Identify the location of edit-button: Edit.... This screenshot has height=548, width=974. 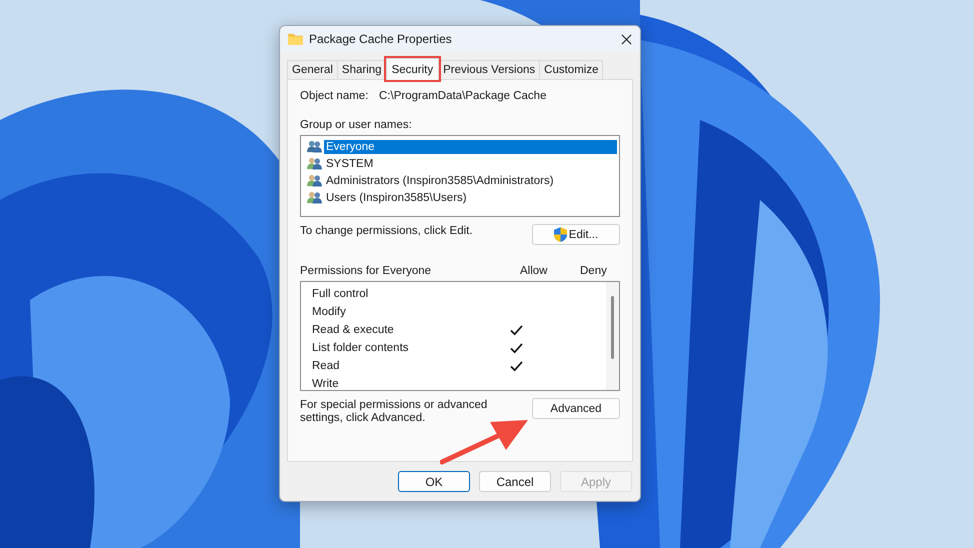
(576, 234).